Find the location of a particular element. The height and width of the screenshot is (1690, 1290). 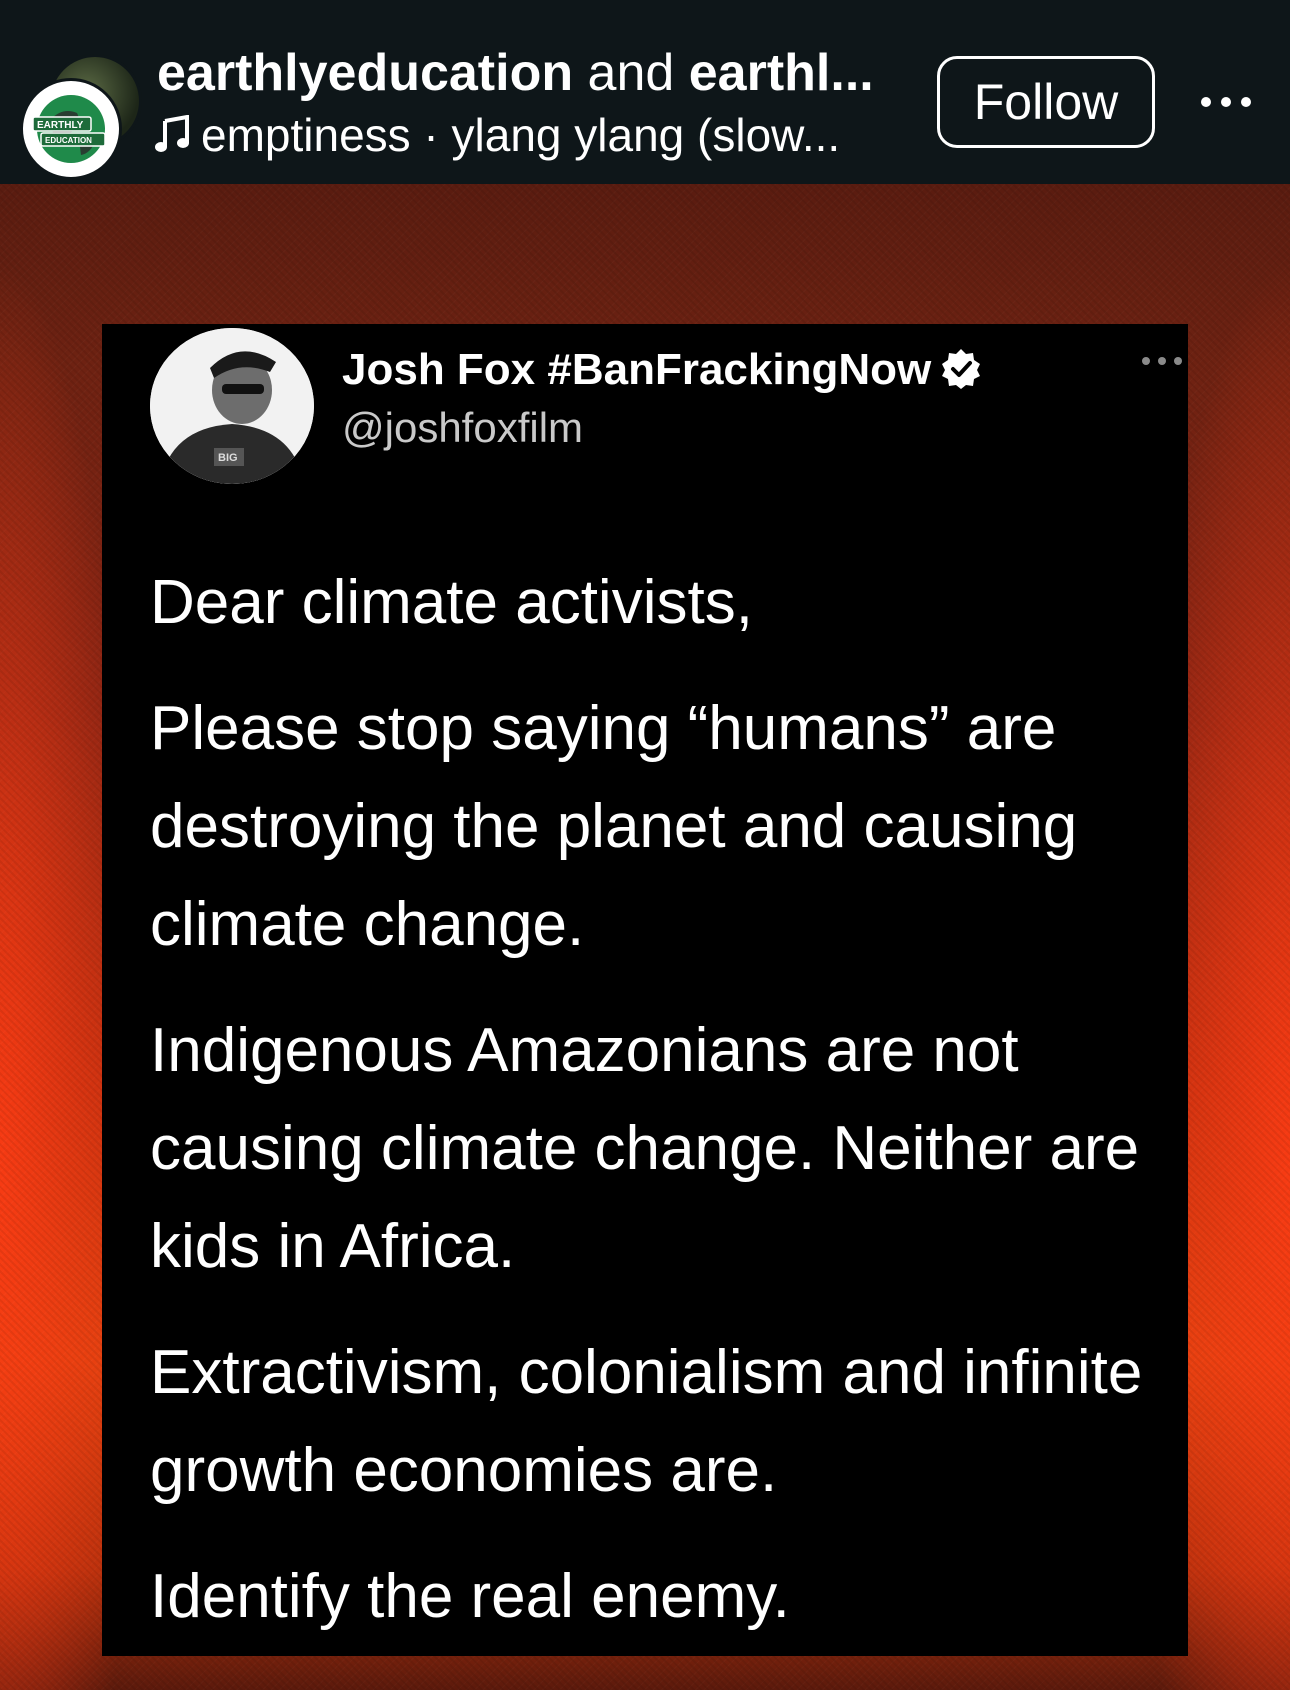

username-connector: and is located at coordinates (631, 73).